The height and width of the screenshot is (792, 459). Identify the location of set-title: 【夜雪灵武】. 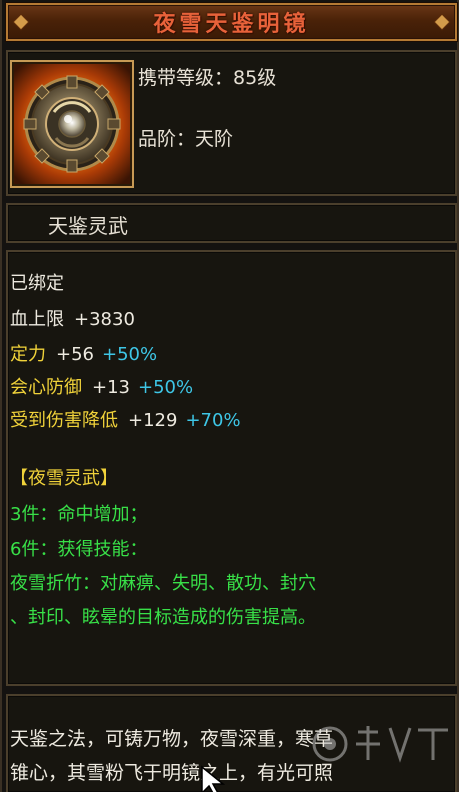
(64, 478).